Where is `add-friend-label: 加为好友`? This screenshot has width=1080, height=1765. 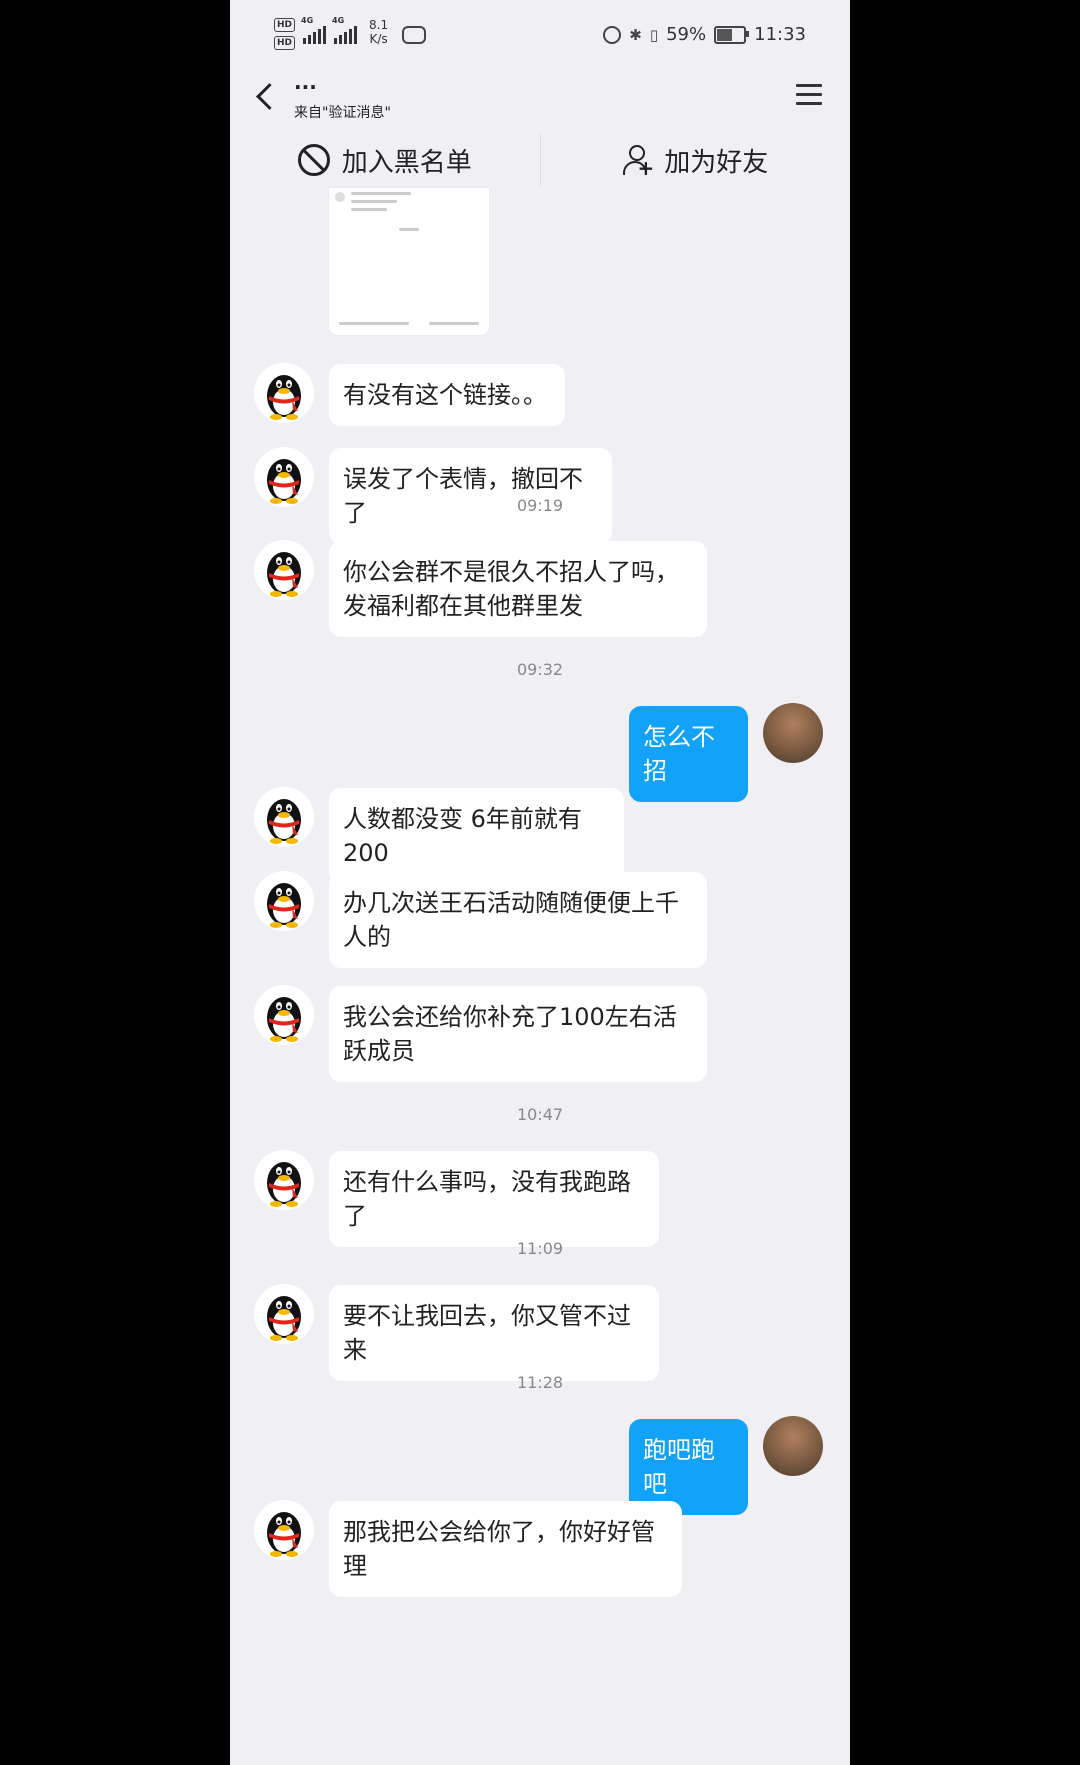
add-friend-label: 加为好友 is located at coordinates (716, 162).